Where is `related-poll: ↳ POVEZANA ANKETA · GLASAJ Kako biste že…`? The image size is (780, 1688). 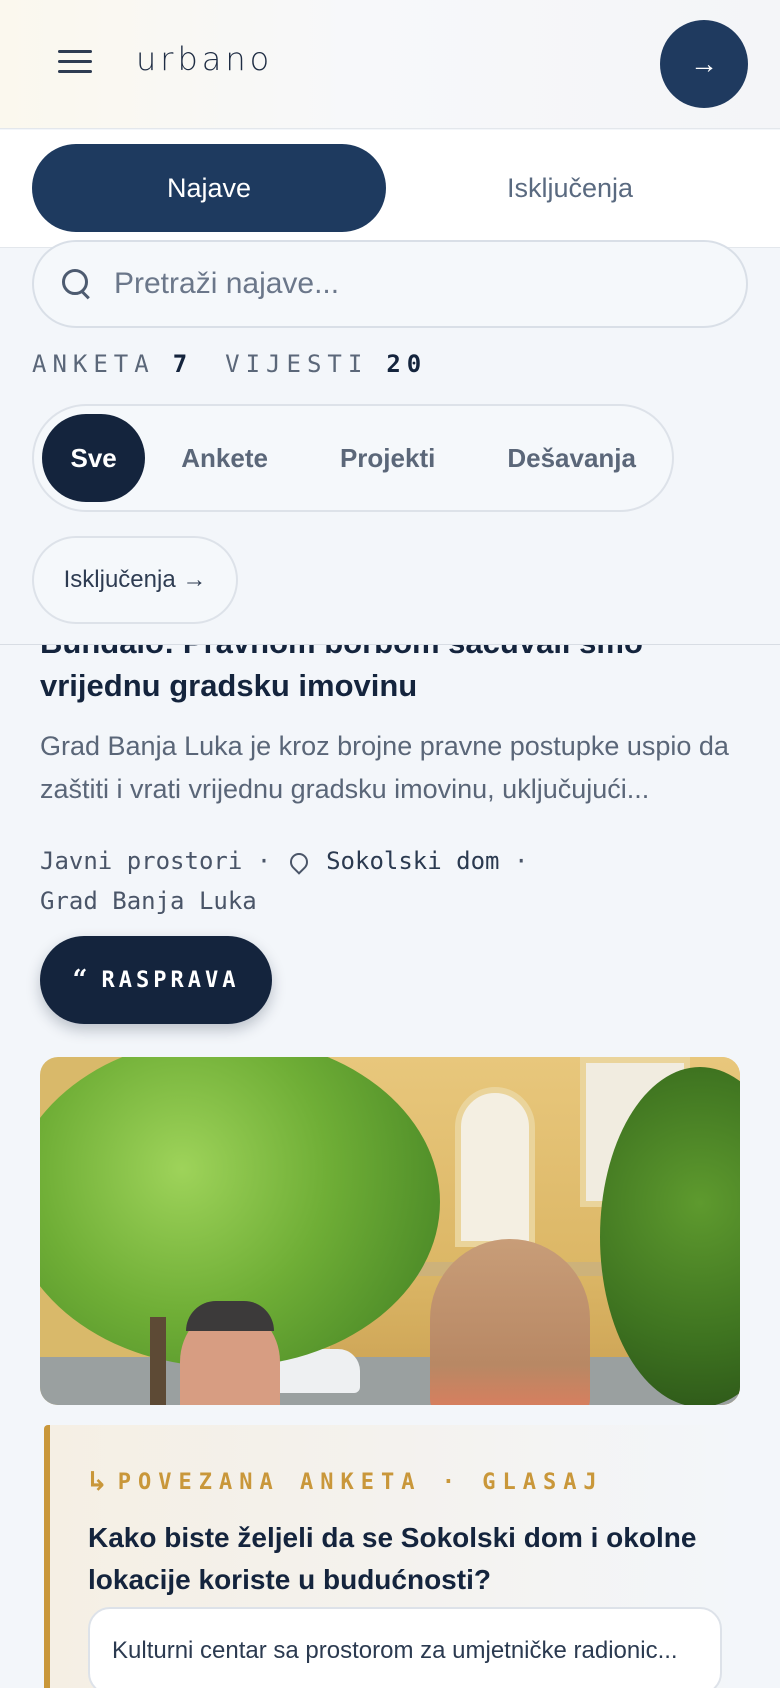 related-poll: ↳ POVEZANA ANKETA · GLASAJ Kako biste že… is located at coordinates (394, 1556).